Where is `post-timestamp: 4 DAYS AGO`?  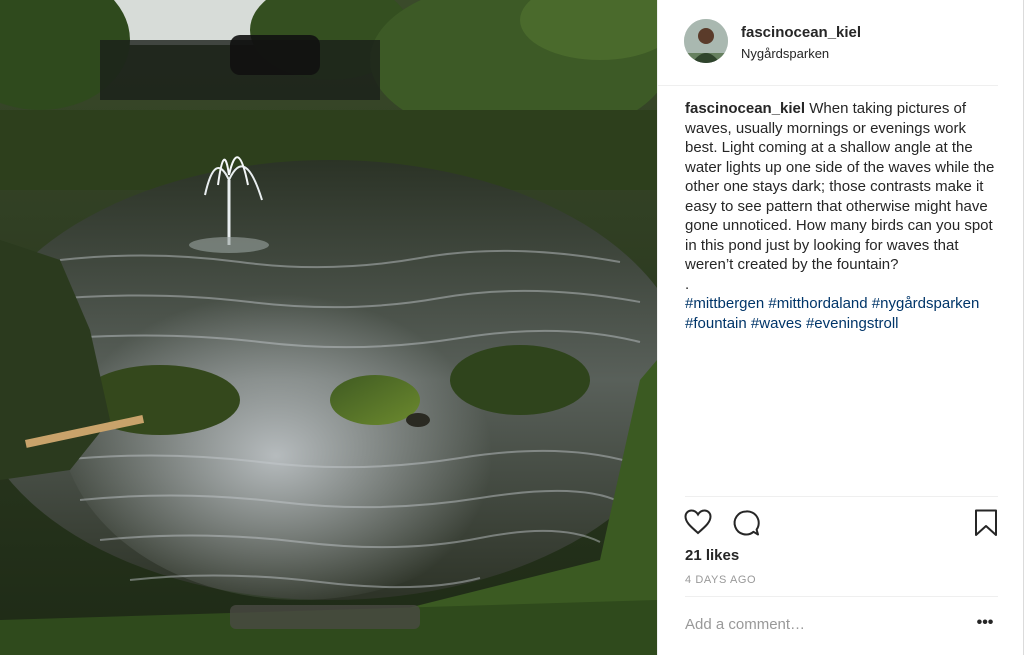
post-timestamp: 4 DAYS AGO is located at coordinates (720, 580).